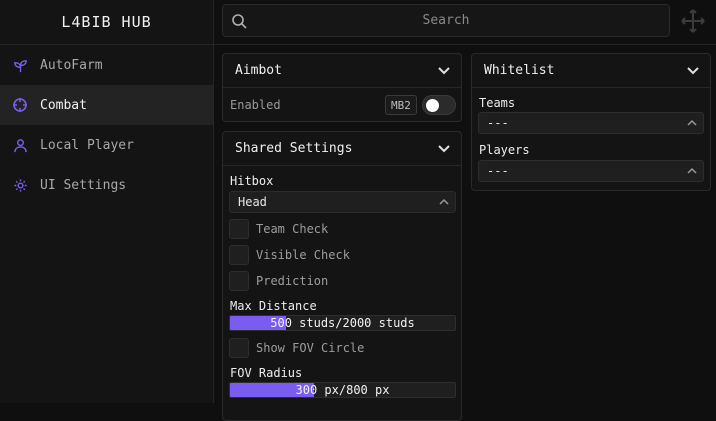 The width and height of the screenshot is (716, 421). What do you see at coordinates (258, 70) in the screenshot?
I see `aimbot-title: Aimbot` at bounding box center [258, 70].